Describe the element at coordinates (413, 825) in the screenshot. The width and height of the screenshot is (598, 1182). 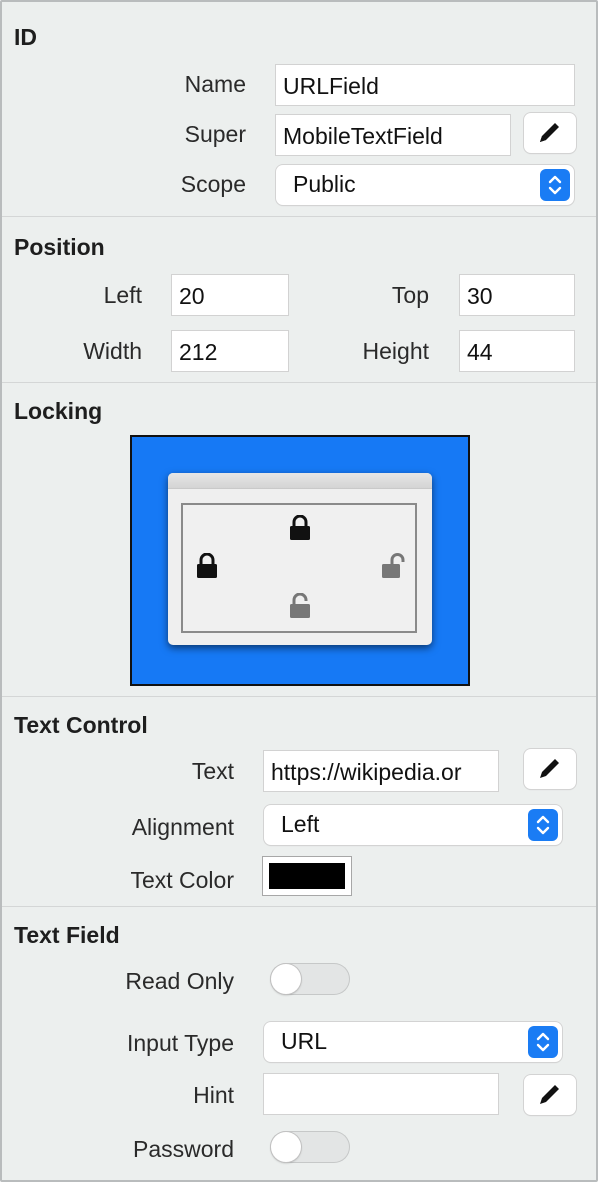
I see `alignment-popup: Left` at that location.